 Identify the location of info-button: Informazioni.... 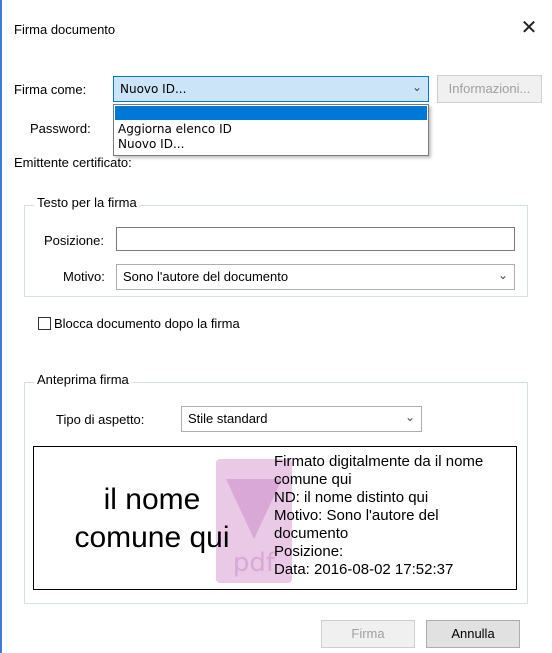
(489, 89).